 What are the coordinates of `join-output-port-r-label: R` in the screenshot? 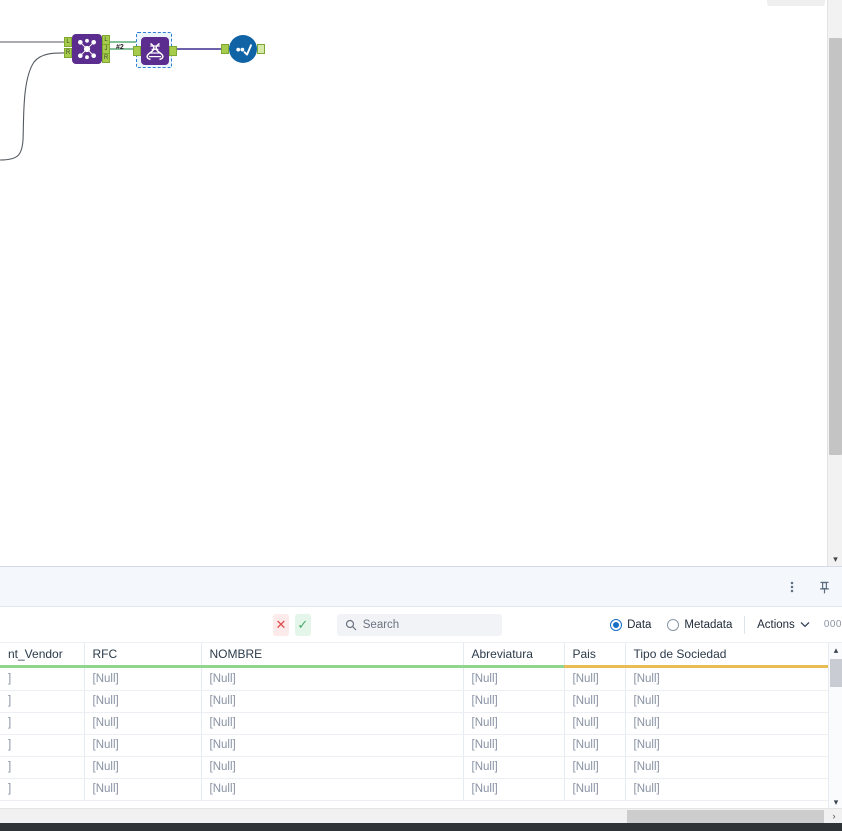 It's located at (106, 58).